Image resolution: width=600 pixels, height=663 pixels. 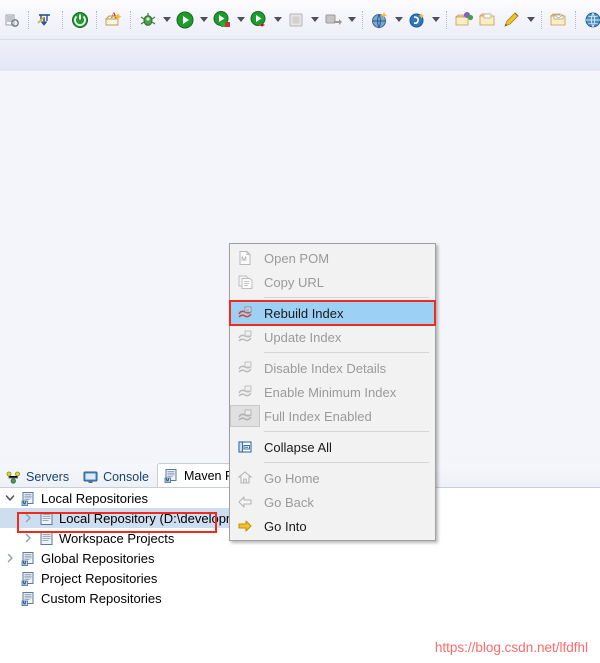 I want to click on toolbar-group-run-control: A, so click(x=218, y=20).